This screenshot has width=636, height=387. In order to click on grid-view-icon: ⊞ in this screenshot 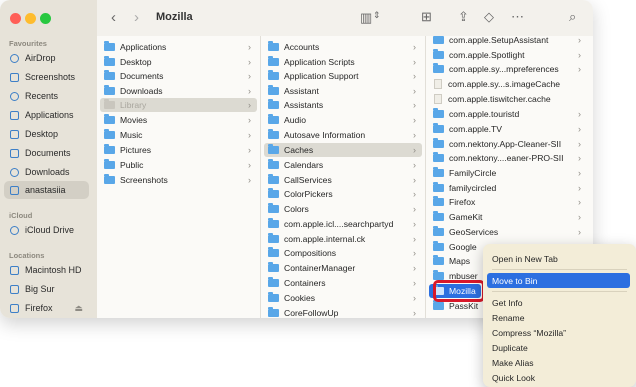, I will do `click(426, 17)`.